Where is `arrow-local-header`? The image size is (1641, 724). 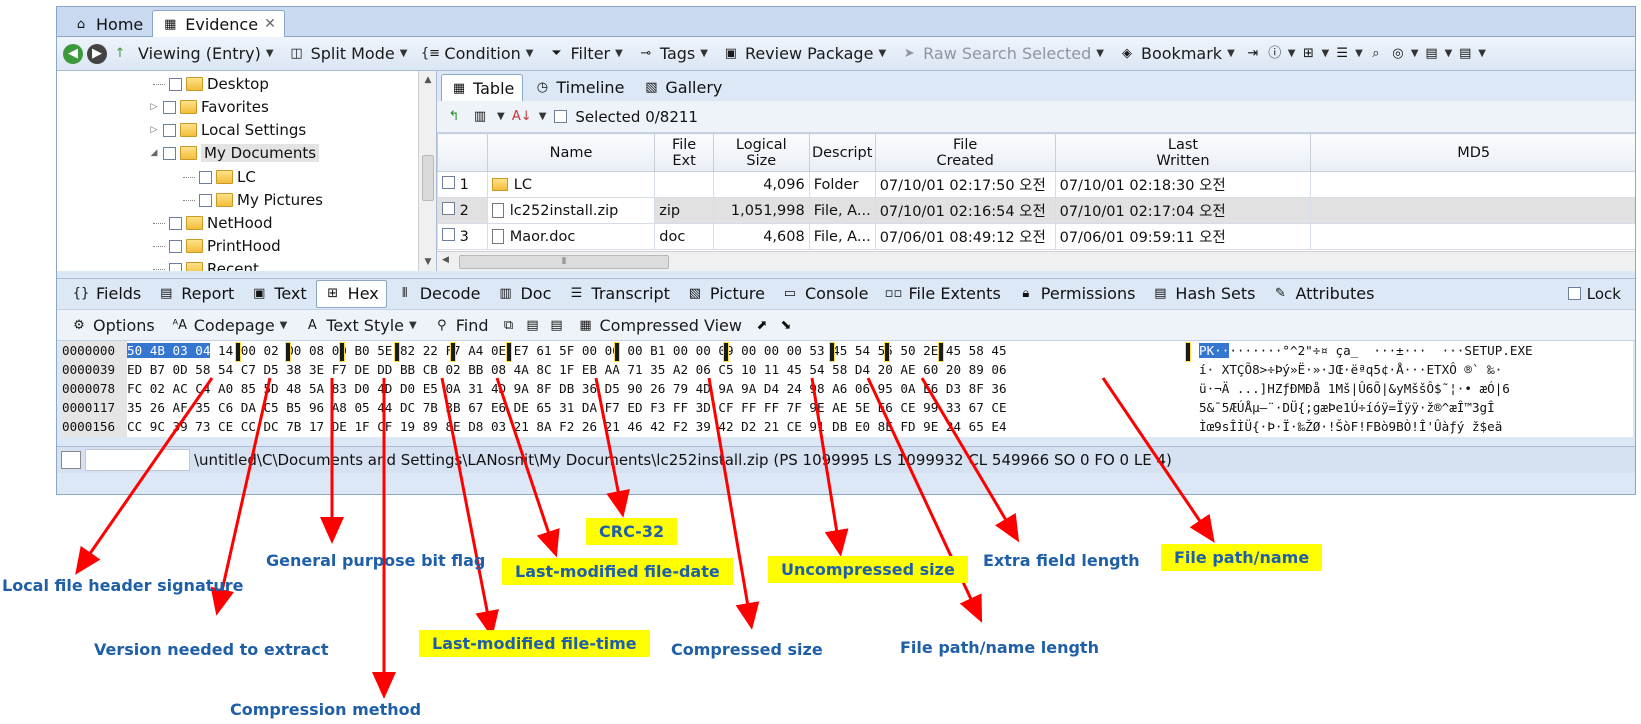 arrow-local-header is located at coordinates (144, 476).